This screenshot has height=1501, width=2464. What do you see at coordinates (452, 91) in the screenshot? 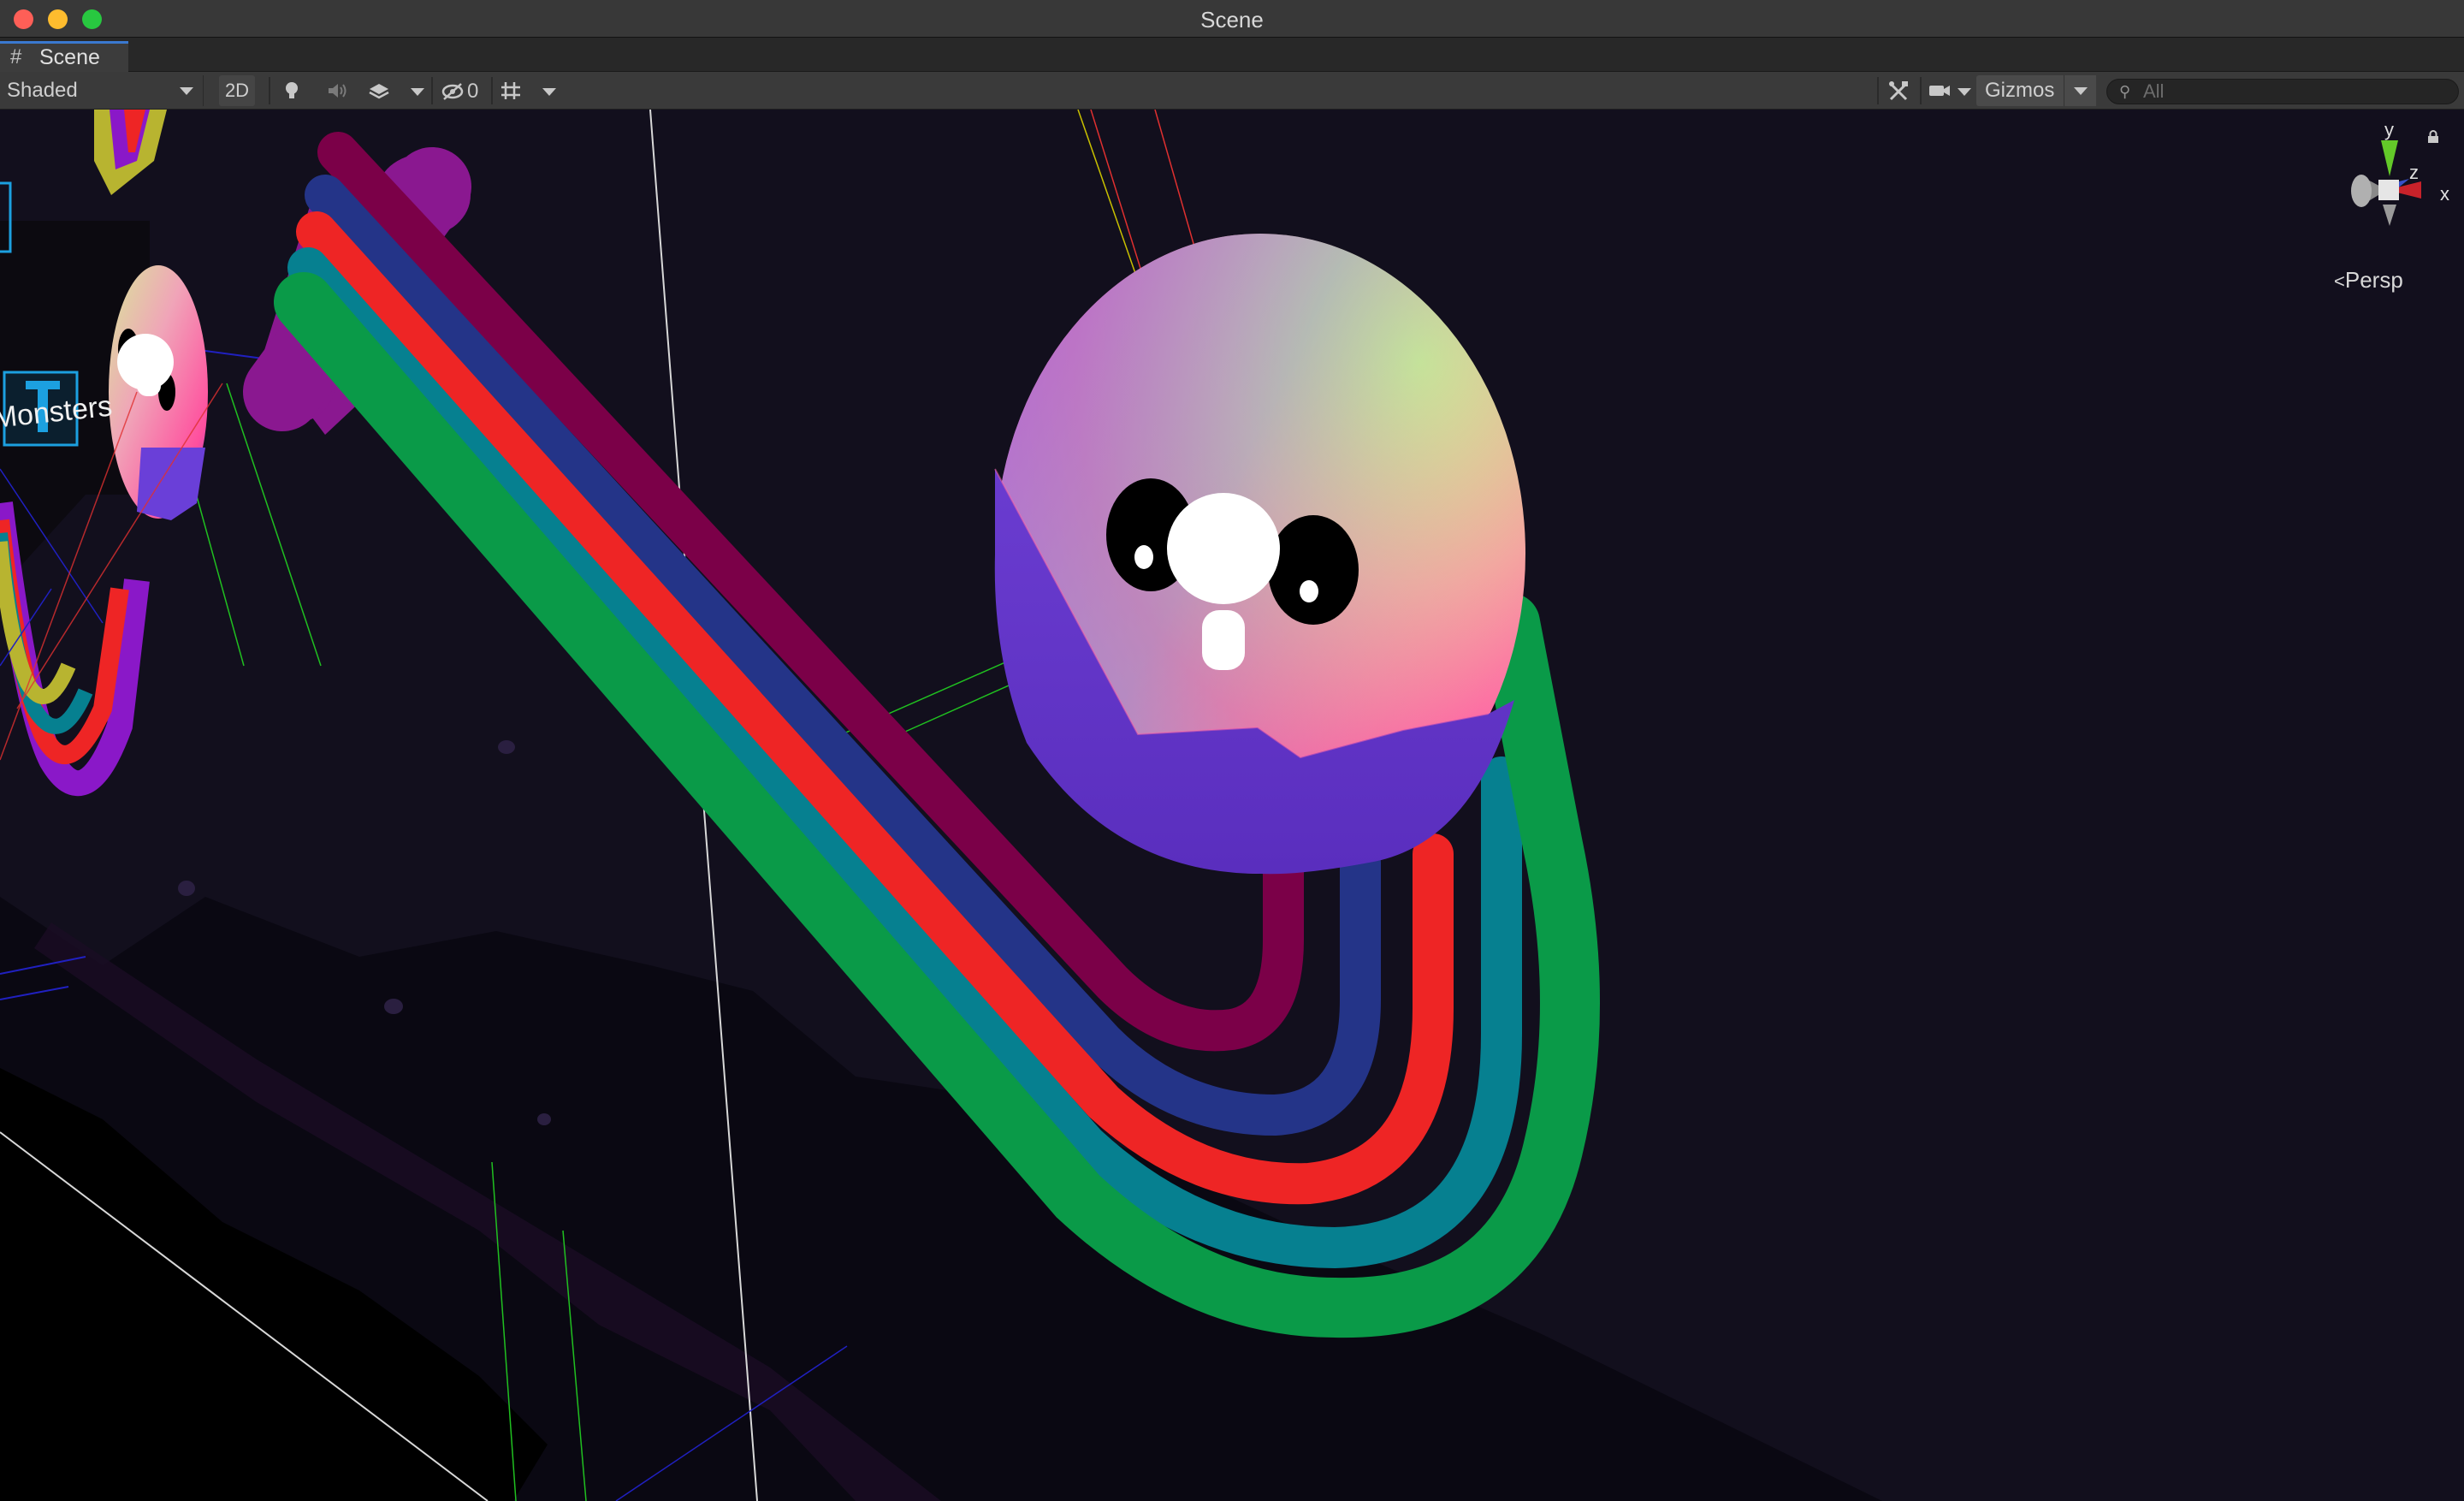
I see `eye-slash-icon` at bounding box center [452, 91].